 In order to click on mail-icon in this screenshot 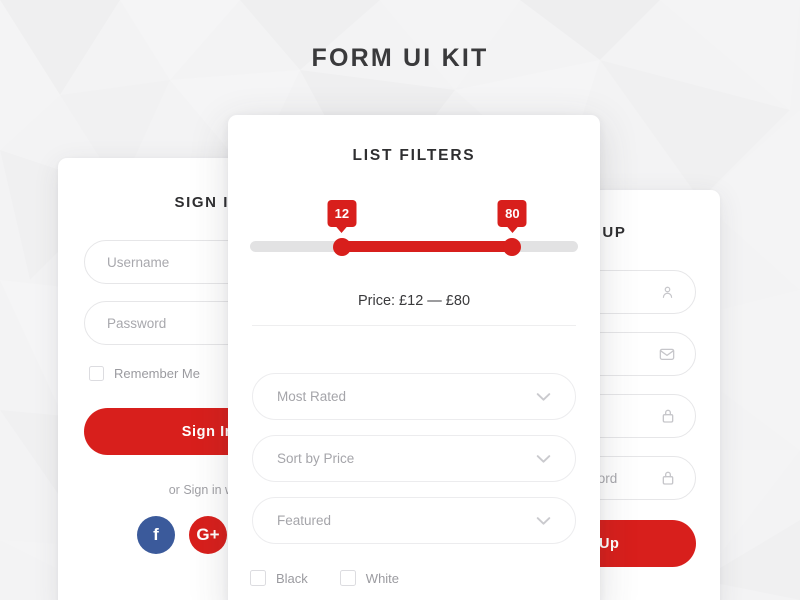, I will do `click(667, 354)`.